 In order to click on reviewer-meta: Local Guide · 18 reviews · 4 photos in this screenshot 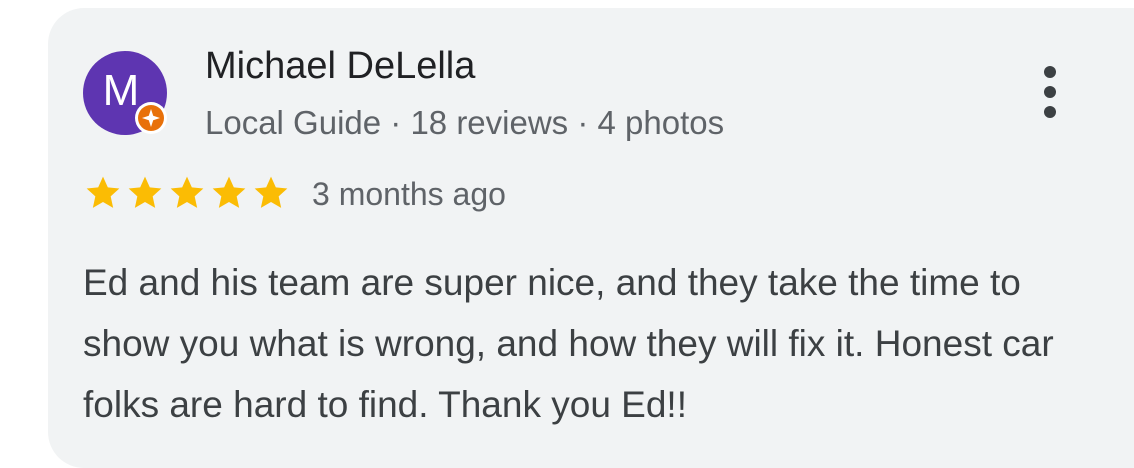, I will do `click(465, 122)`.